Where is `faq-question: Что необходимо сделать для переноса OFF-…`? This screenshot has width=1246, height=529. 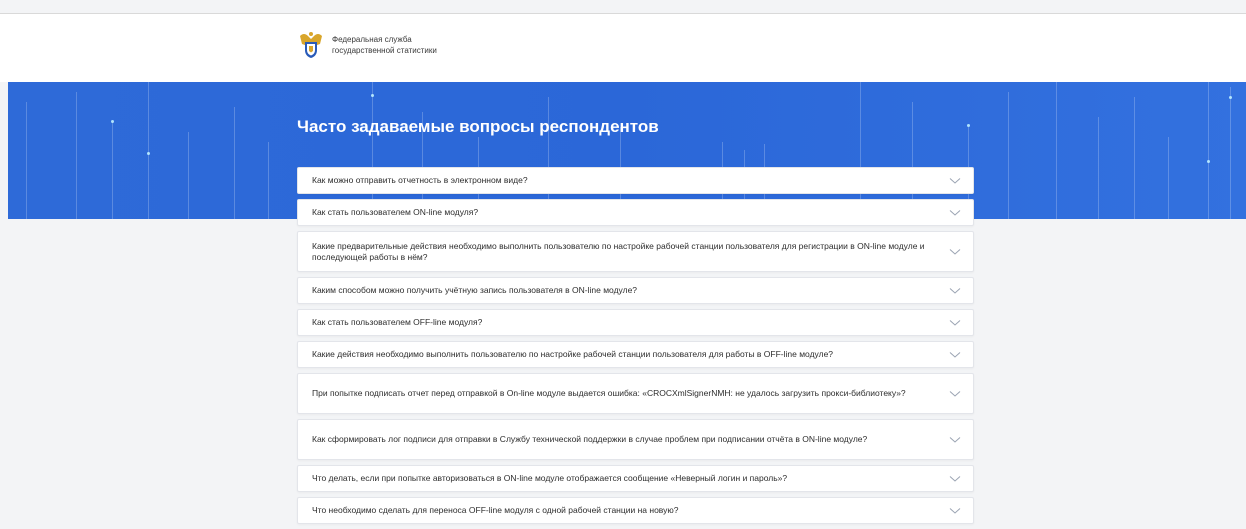 faq-question: Что необходимо сделать для переноса OFF-… is located at coordinates (495, 510).